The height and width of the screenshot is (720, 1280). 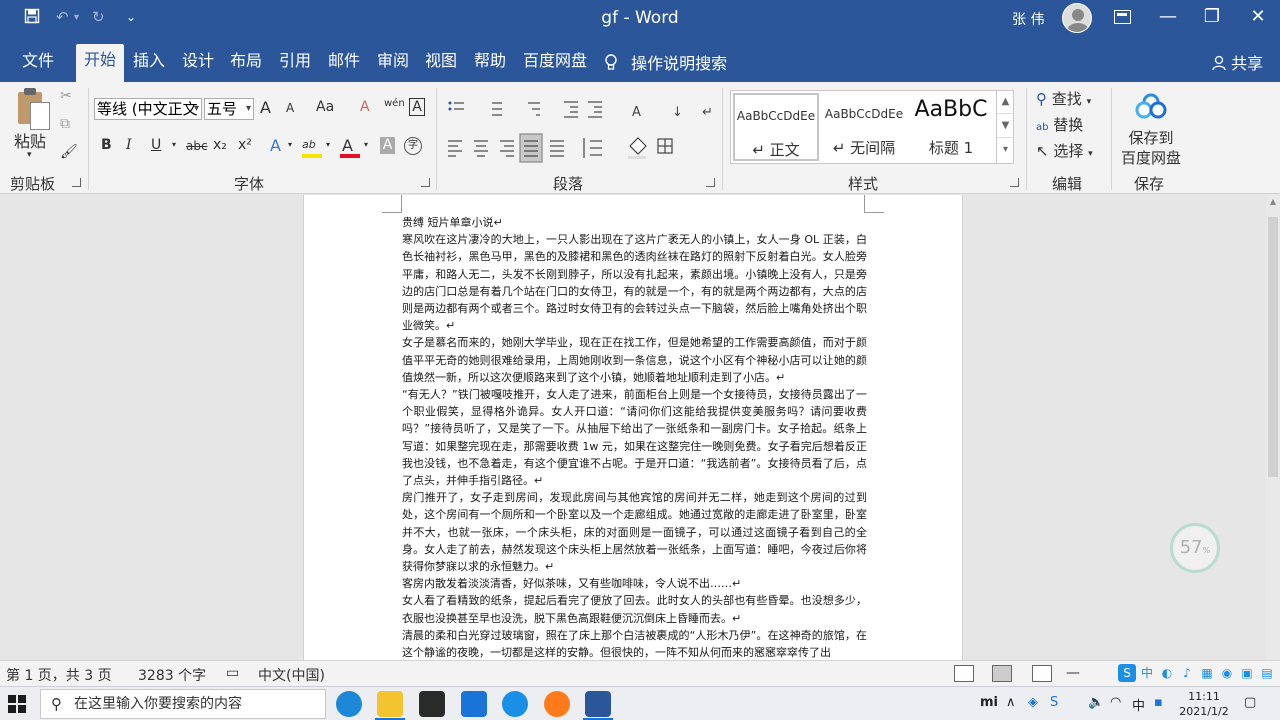 What do you see at coordinates (1115, 702) in the screenshot?
I see `network-icon: ◠` at bounding box center [1115, 702].